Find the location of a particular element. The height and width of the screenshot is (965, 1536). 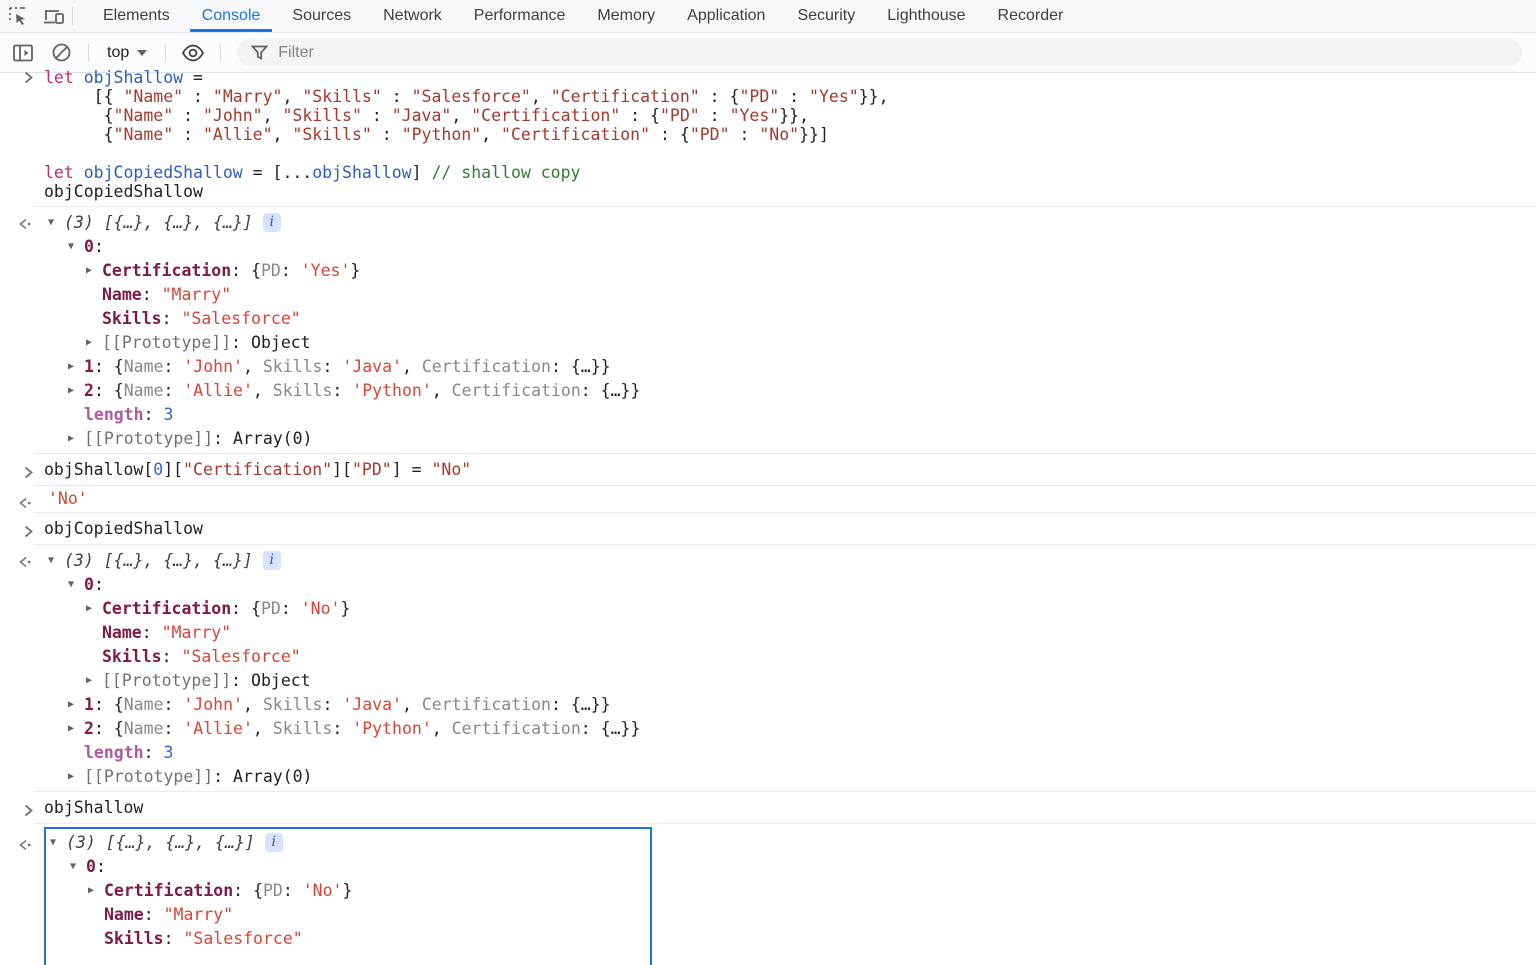

tab-application: Application is located at coordinates (726, 16).